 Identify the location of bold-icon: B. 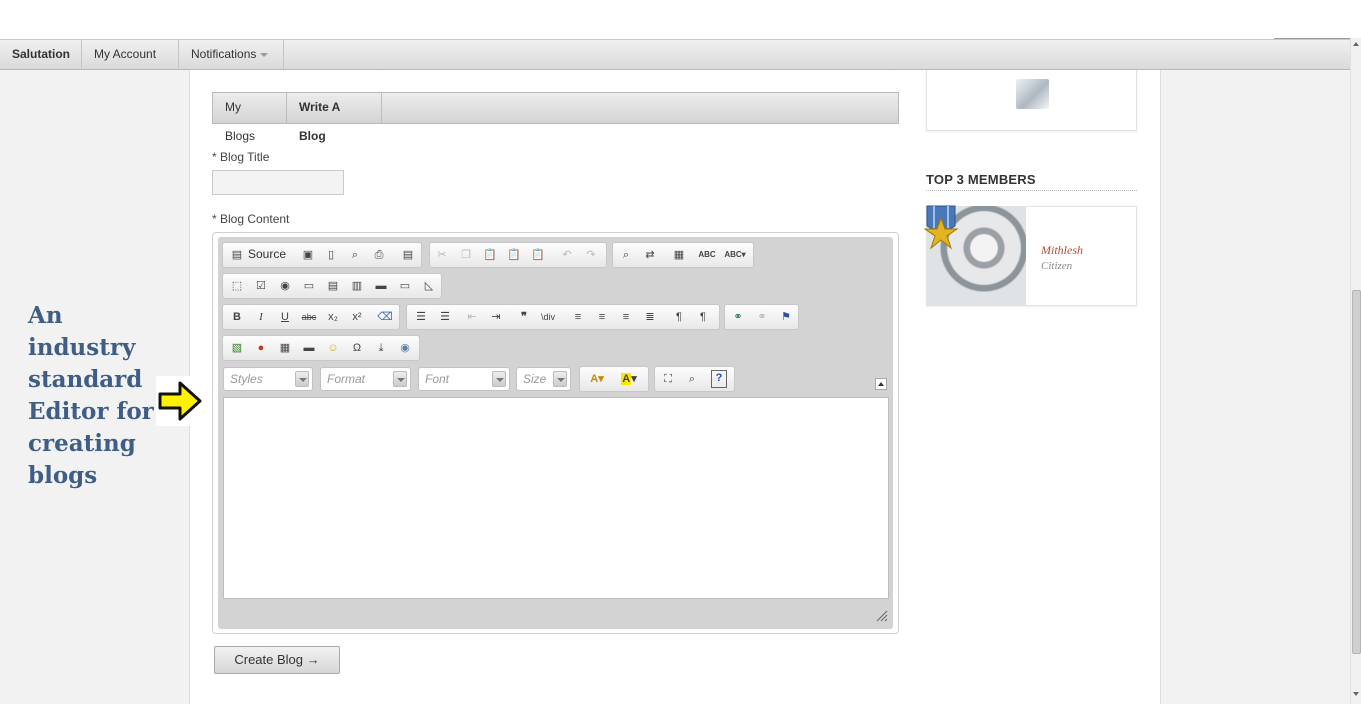
(237, 317).